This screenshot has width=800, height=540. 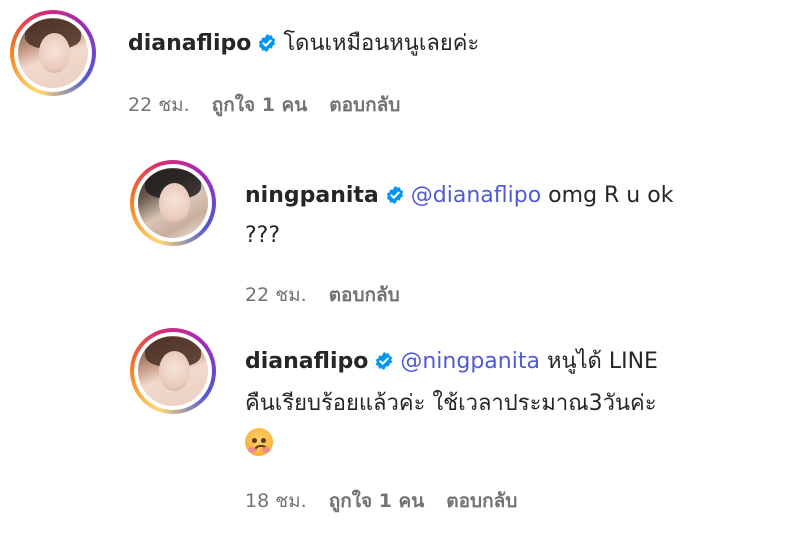 I want to click on comment-timestamp: 18 ชม., so click(x=276, y=501).